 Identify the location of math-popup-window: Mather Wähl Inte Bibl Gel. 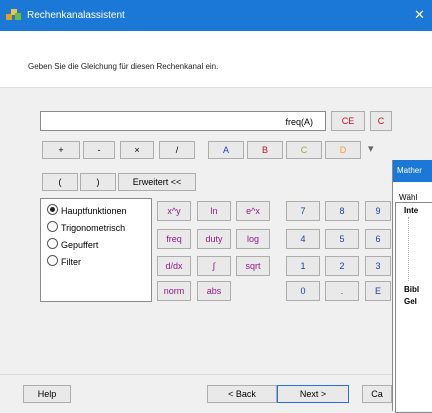
(412, 286).